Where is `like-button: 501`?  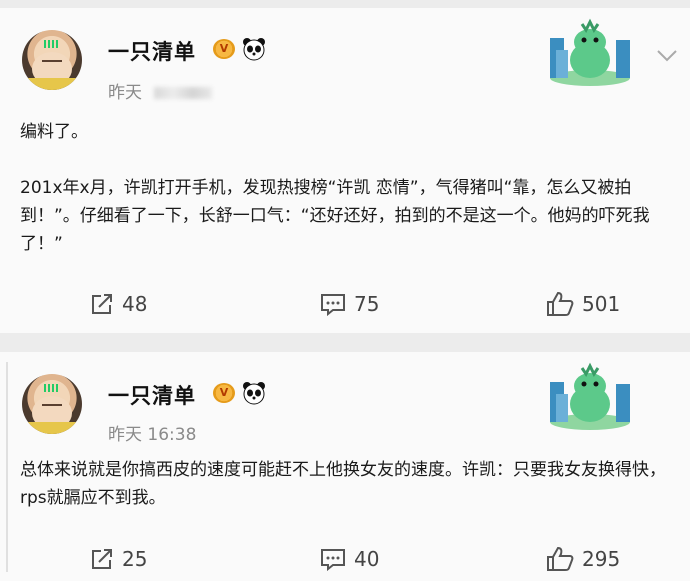
like-button: 501 is located at coordinates (583, 304).